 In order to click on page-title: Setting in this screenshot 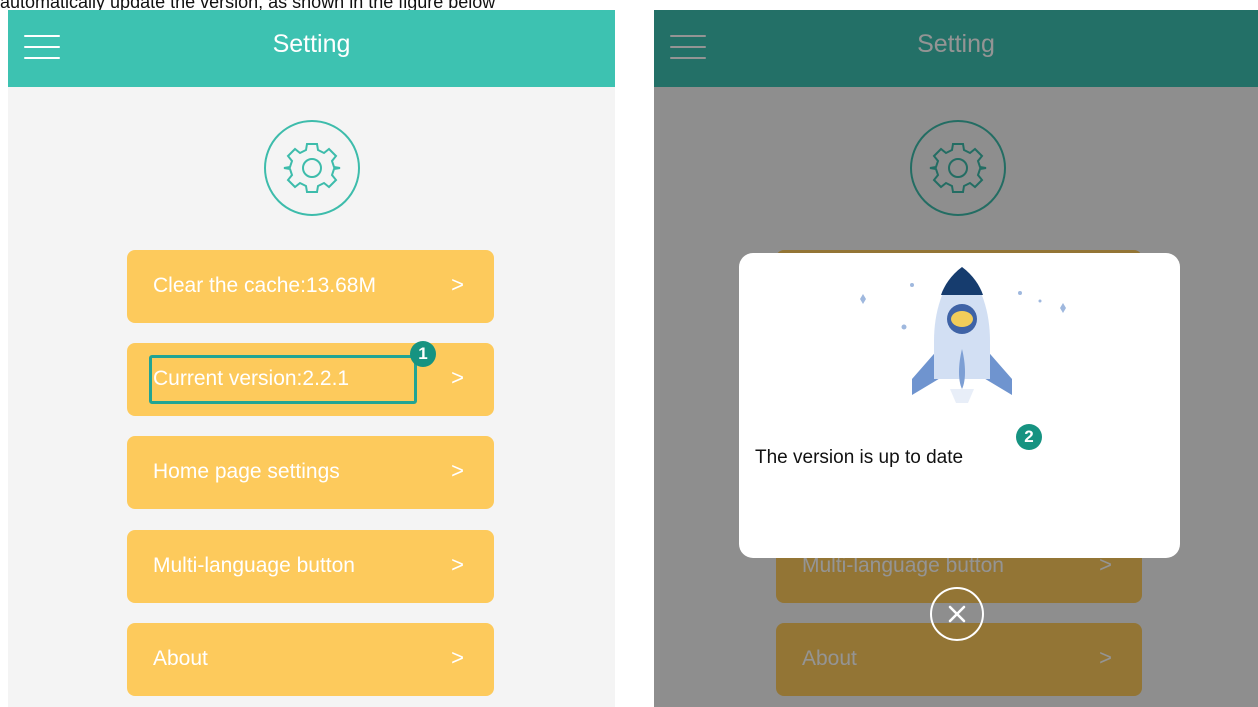, I will do `click(311, 44)`.